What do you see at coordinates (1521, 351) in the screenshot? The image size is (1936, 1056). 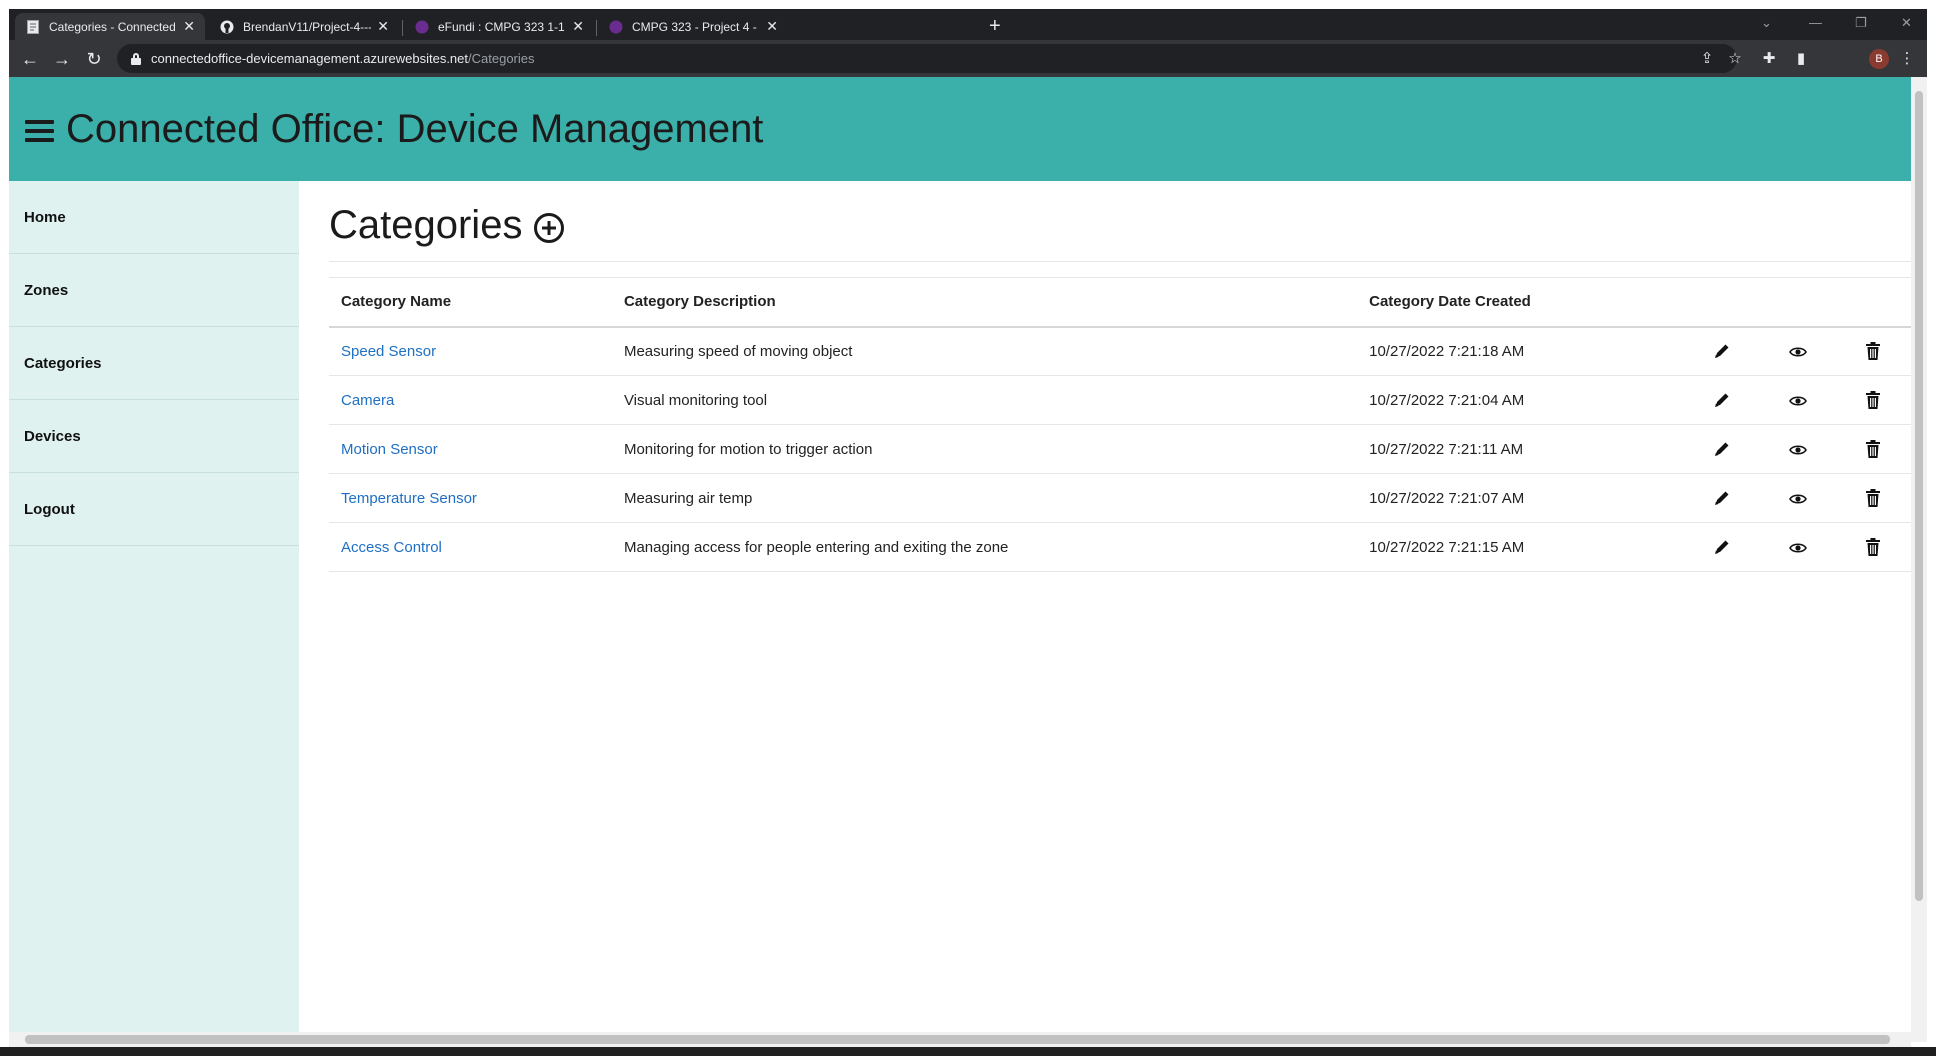 I see `category-date-created: 10/27/2022 7:21:18 AM` at bounding box center [1521, 351].